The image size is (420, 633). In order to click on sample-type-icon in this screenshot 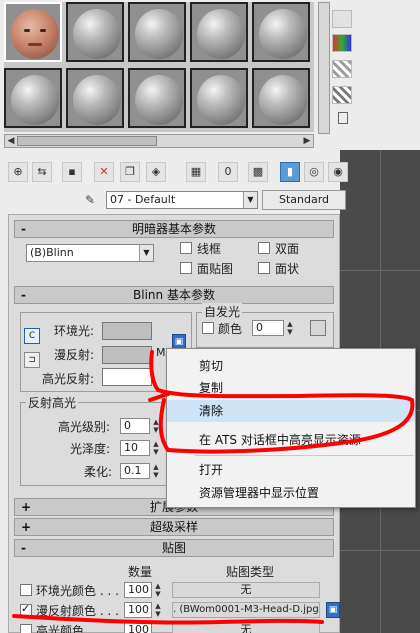, I will do `click(342, 19)`.